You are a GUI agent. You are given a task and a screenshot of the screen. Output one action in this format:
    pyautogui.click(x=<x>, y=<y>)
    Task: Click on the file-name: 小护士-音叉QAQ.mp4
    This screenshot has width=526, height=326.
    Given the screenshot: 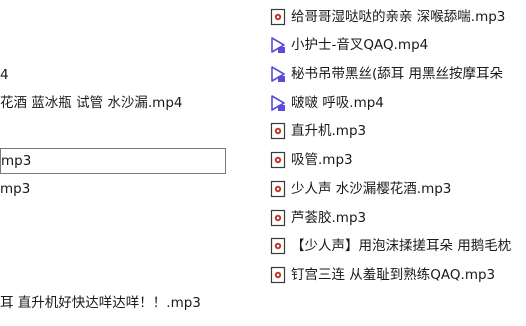 What is the action you would take?
    pyautogui.click(x=360, y=45)
    